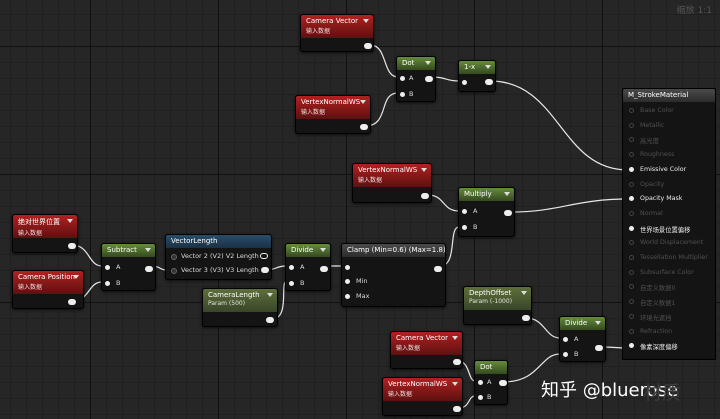  What do you see at coordinates (497, 305) in the screenshot?
I see `depth-offset-param-node: DepthOffset Param (-1000)` at bounding box center [497, 305].